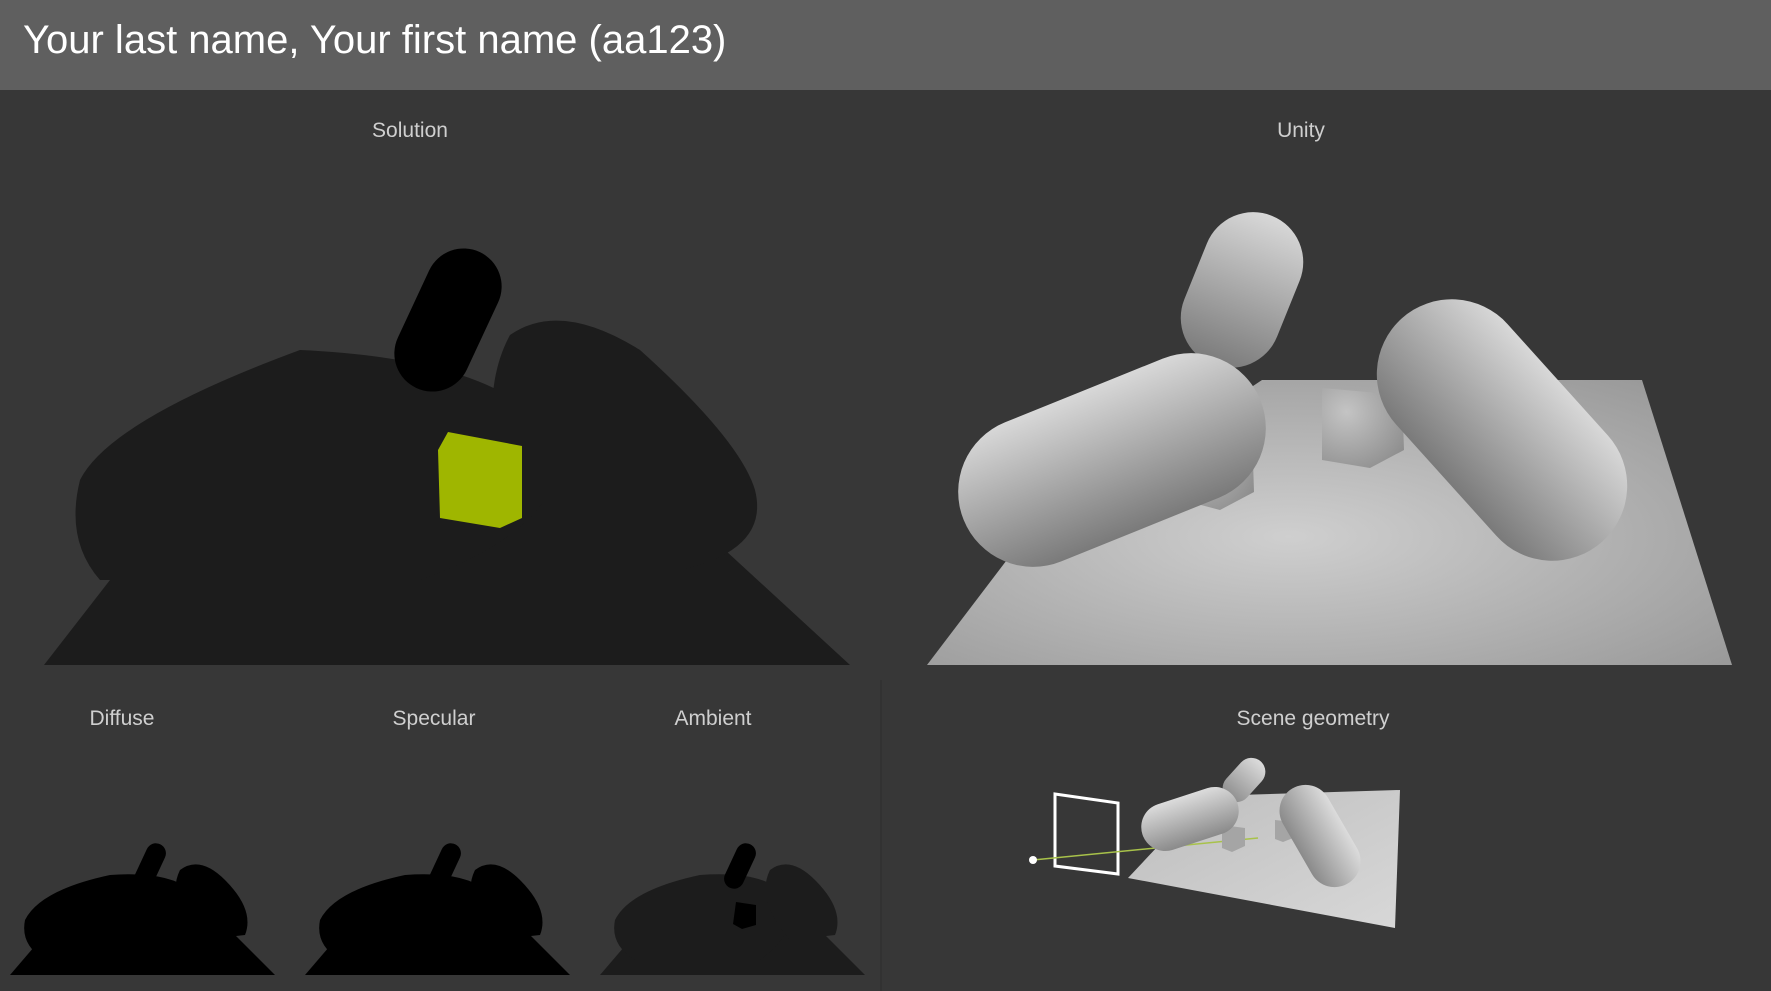  I want to click on diffuse-label: Diffuse, so click(122, 718).